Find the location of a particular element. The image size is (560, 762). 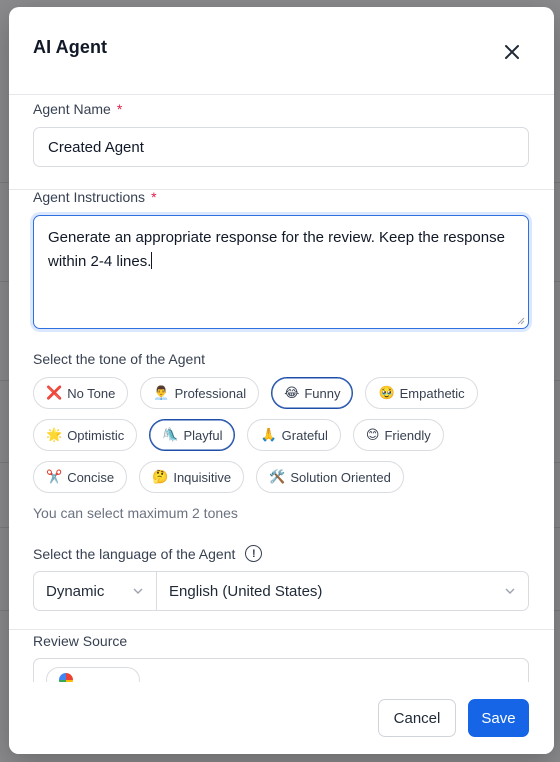

tone-emoji-icon: ✂️ is located at coordinates (54, 476).